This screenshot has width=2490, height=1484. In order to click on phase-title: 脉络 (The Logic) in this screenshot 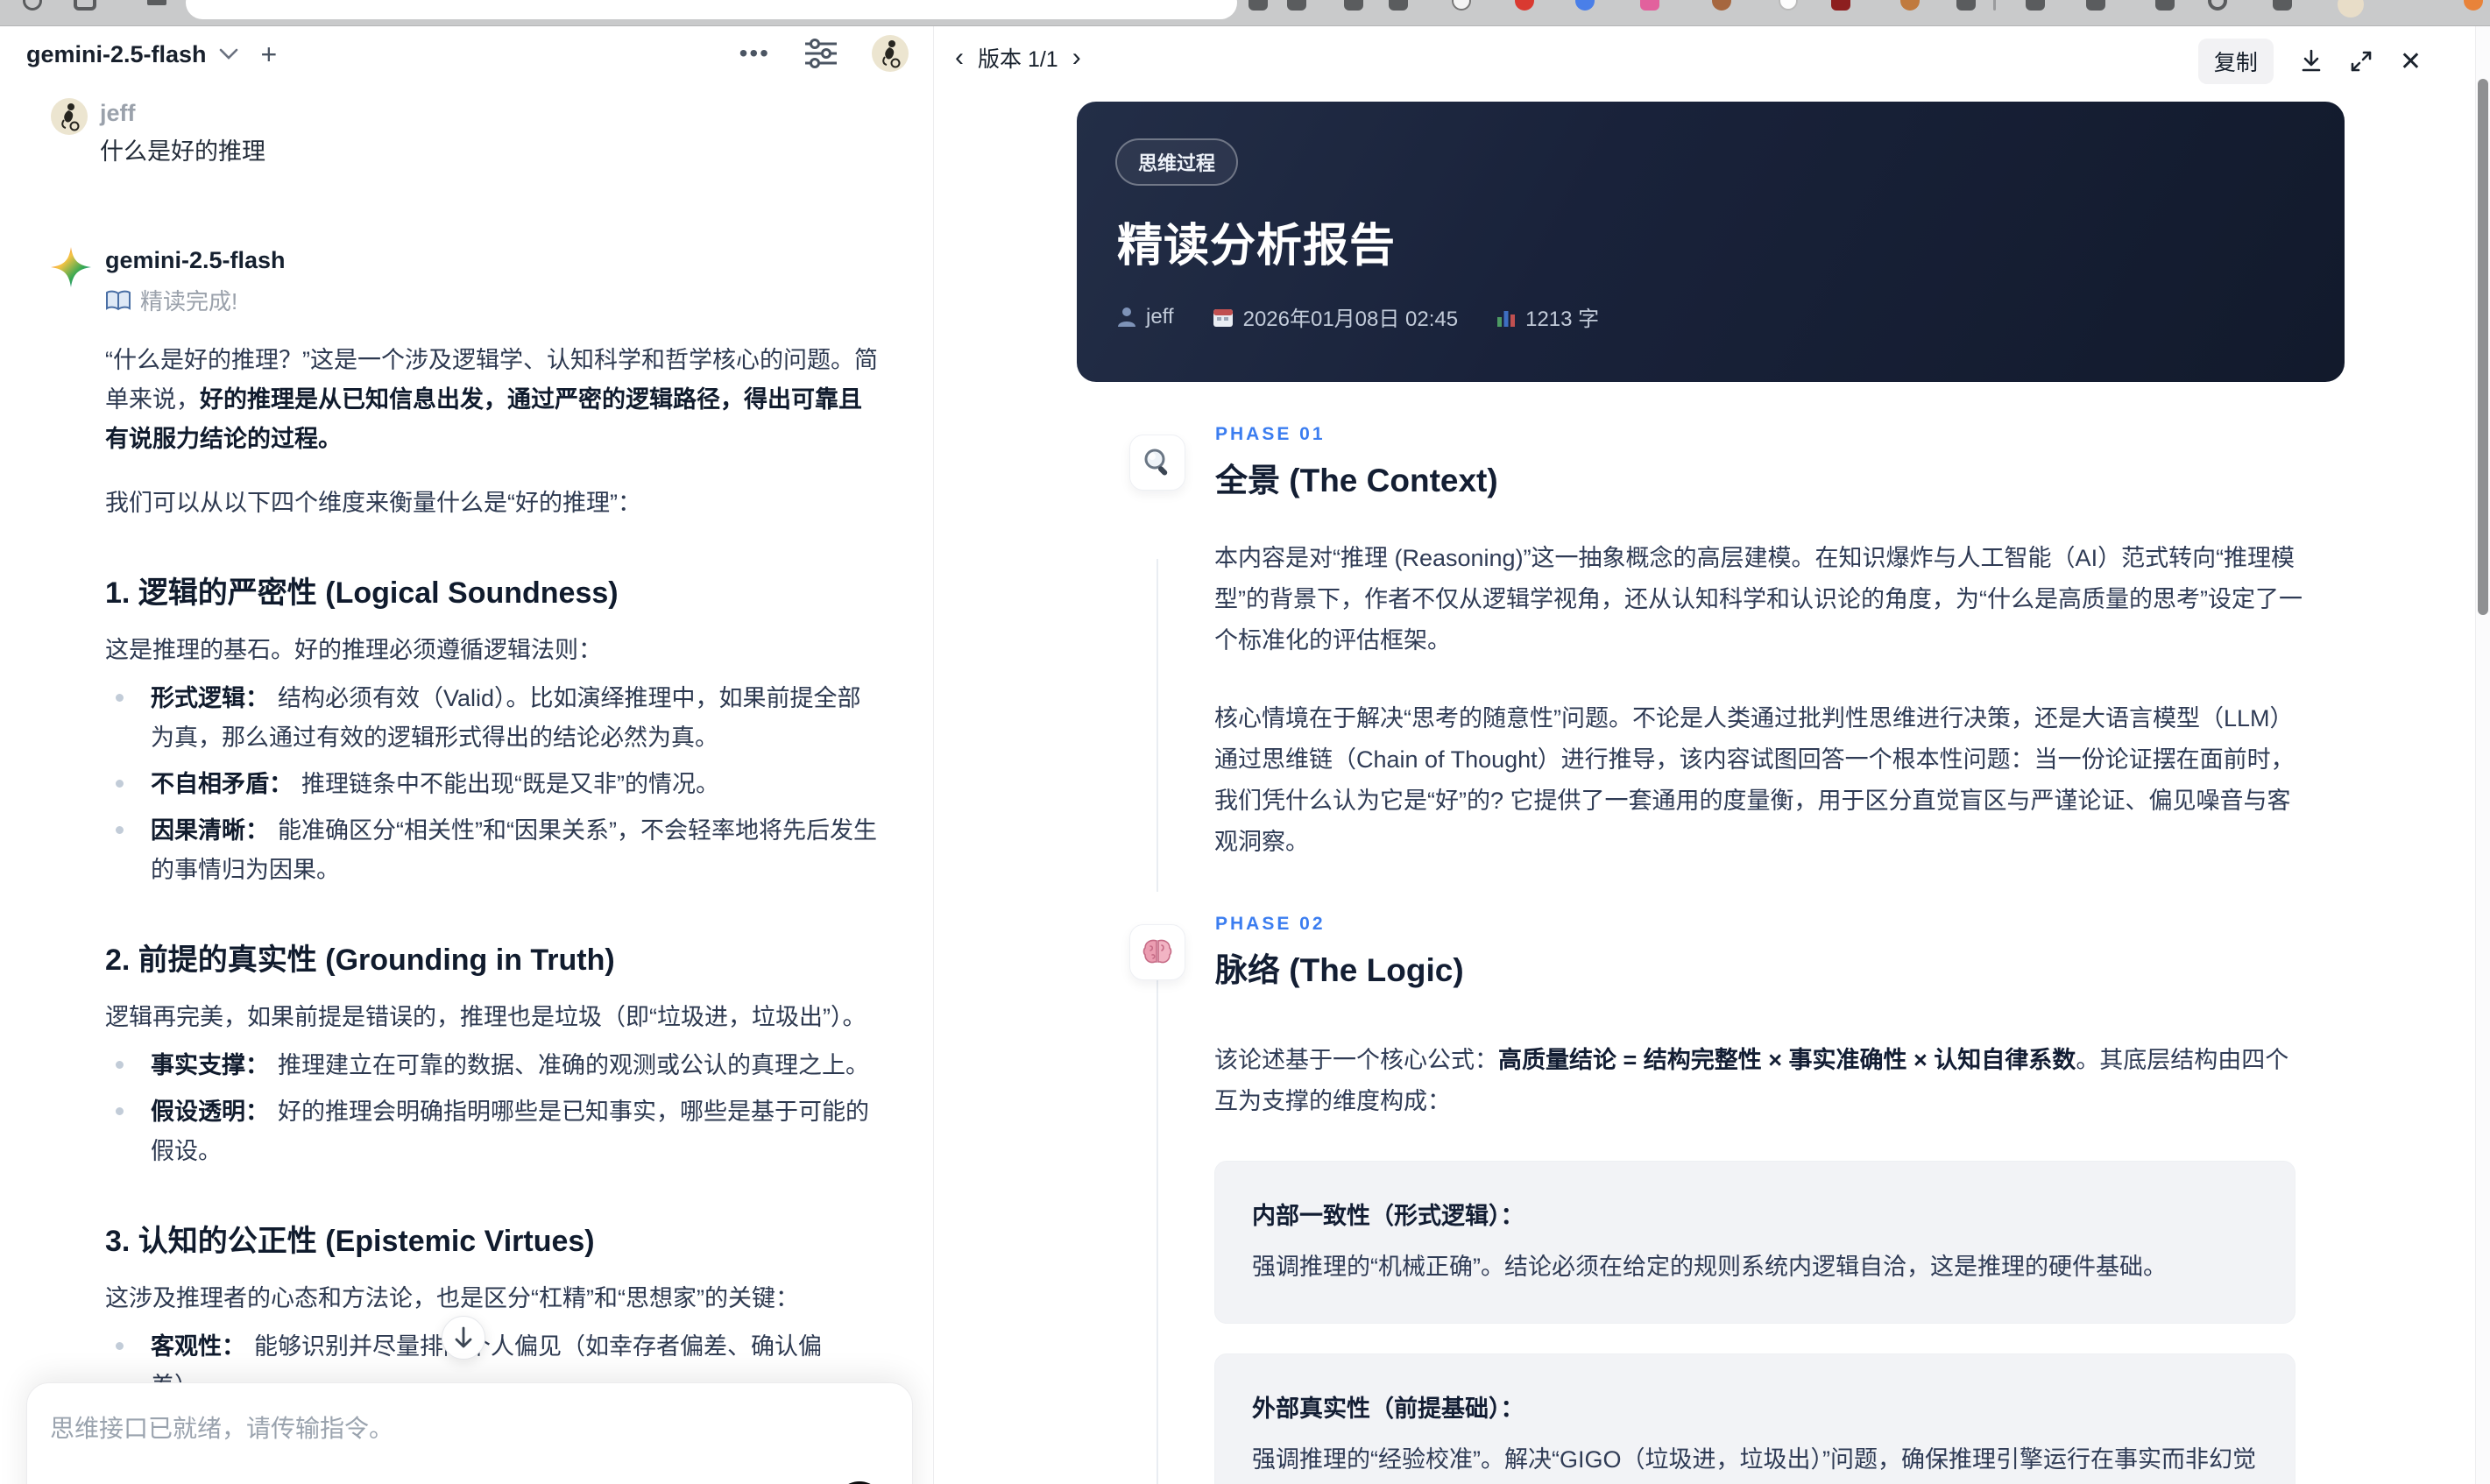, I will do `click(1339, 970)`.